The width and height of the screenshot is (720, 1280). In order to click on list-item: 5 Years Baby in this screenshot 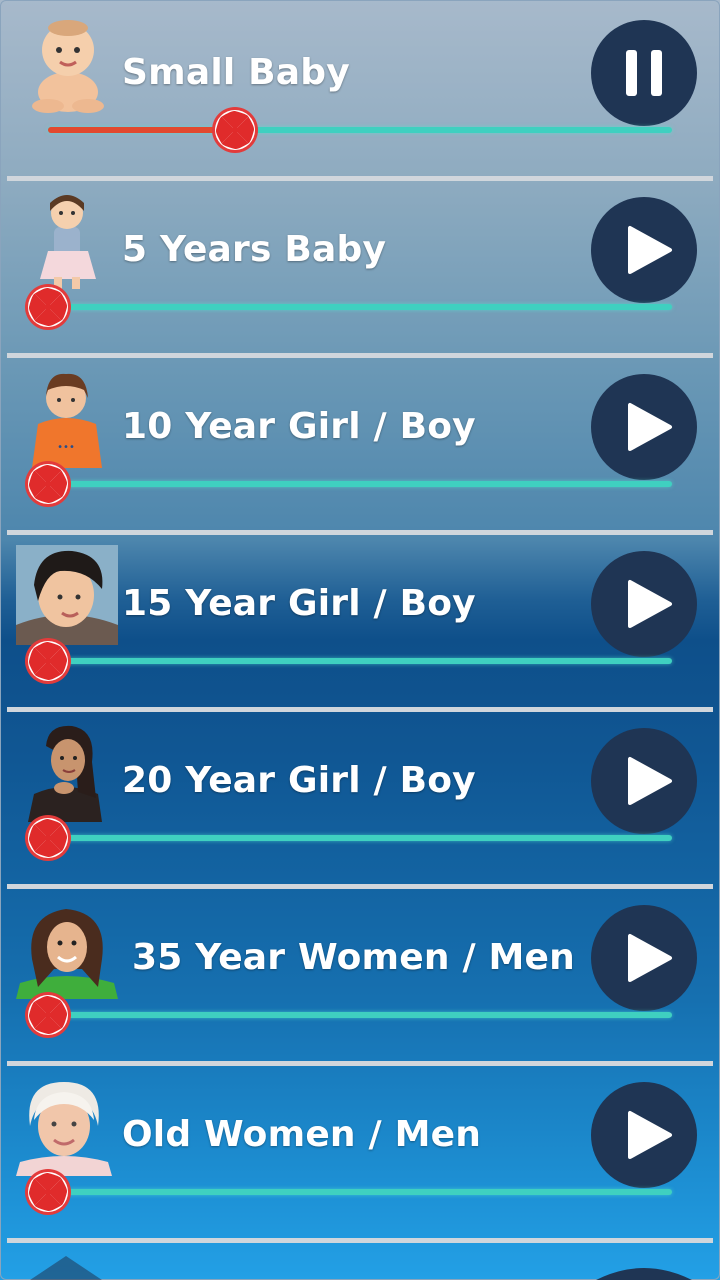, I will do `click(360, 265)`.